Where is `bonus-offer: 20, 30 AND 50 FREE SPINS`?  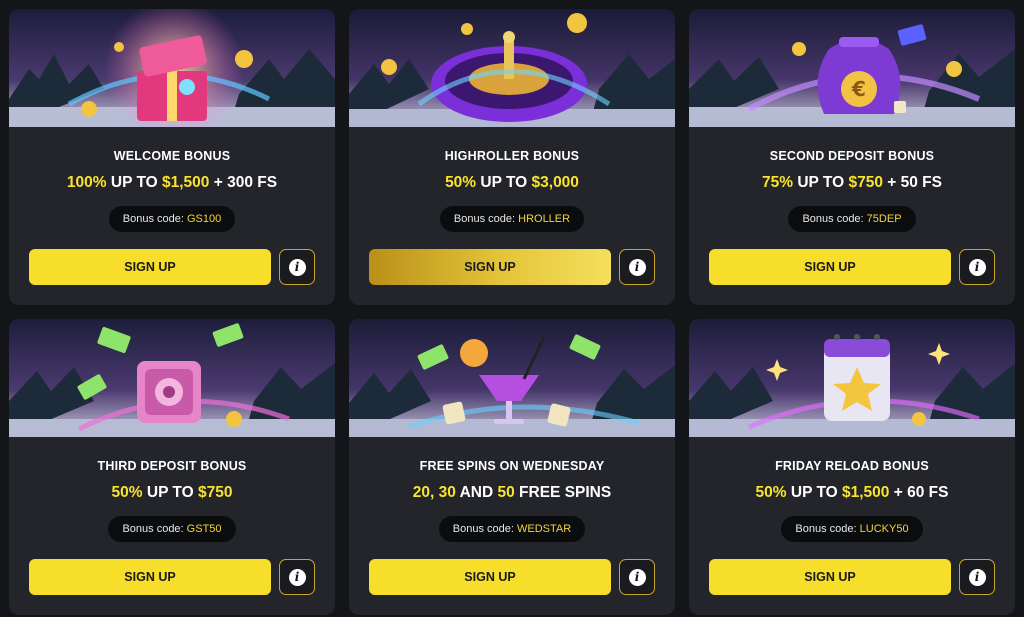
bonus-offer: 20, 30 AND 50 FREE SPINS is located at coordinates (512, 494).